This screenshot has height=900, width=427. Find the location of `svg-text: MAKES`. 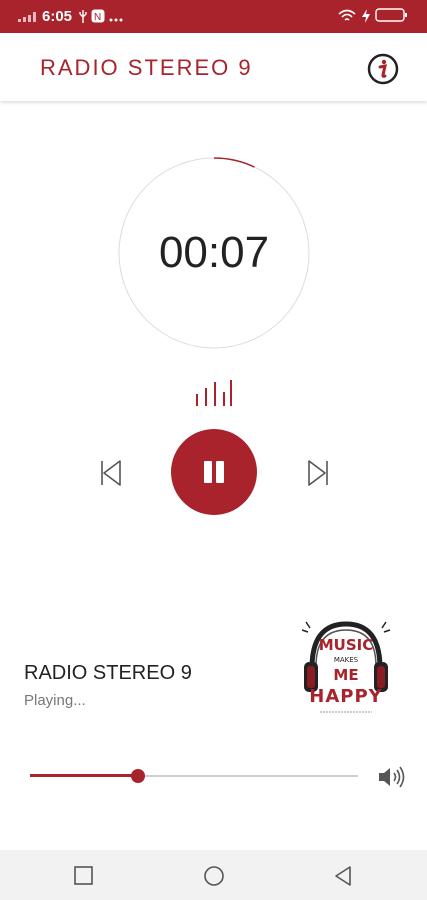

svg-text: MAKES is located at coordinates (346, 660).